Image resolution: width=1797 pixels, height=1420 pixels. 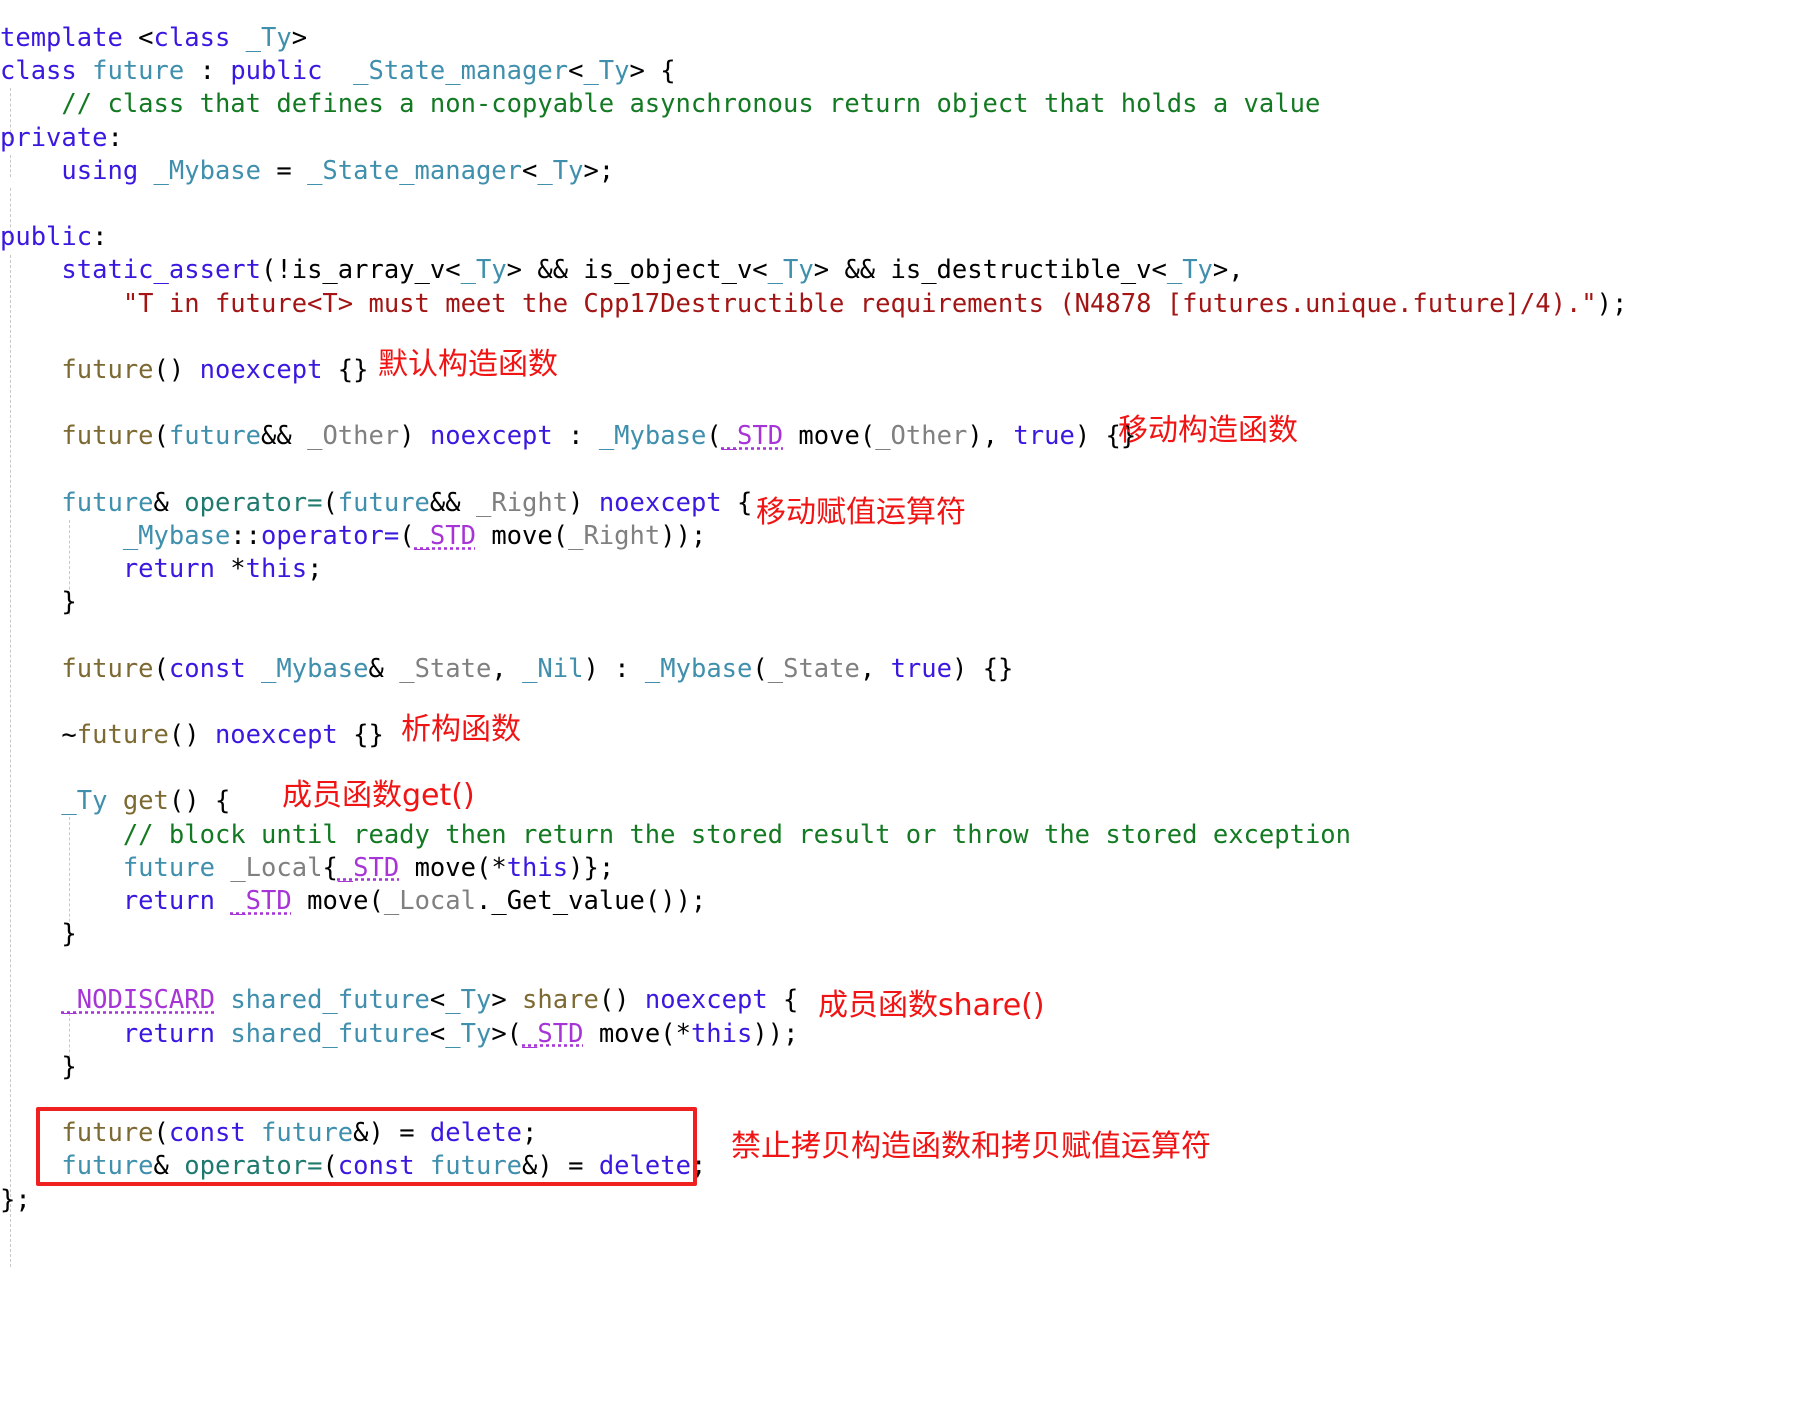 I want to click on token-keyword: private, so click(x=54, y=137).